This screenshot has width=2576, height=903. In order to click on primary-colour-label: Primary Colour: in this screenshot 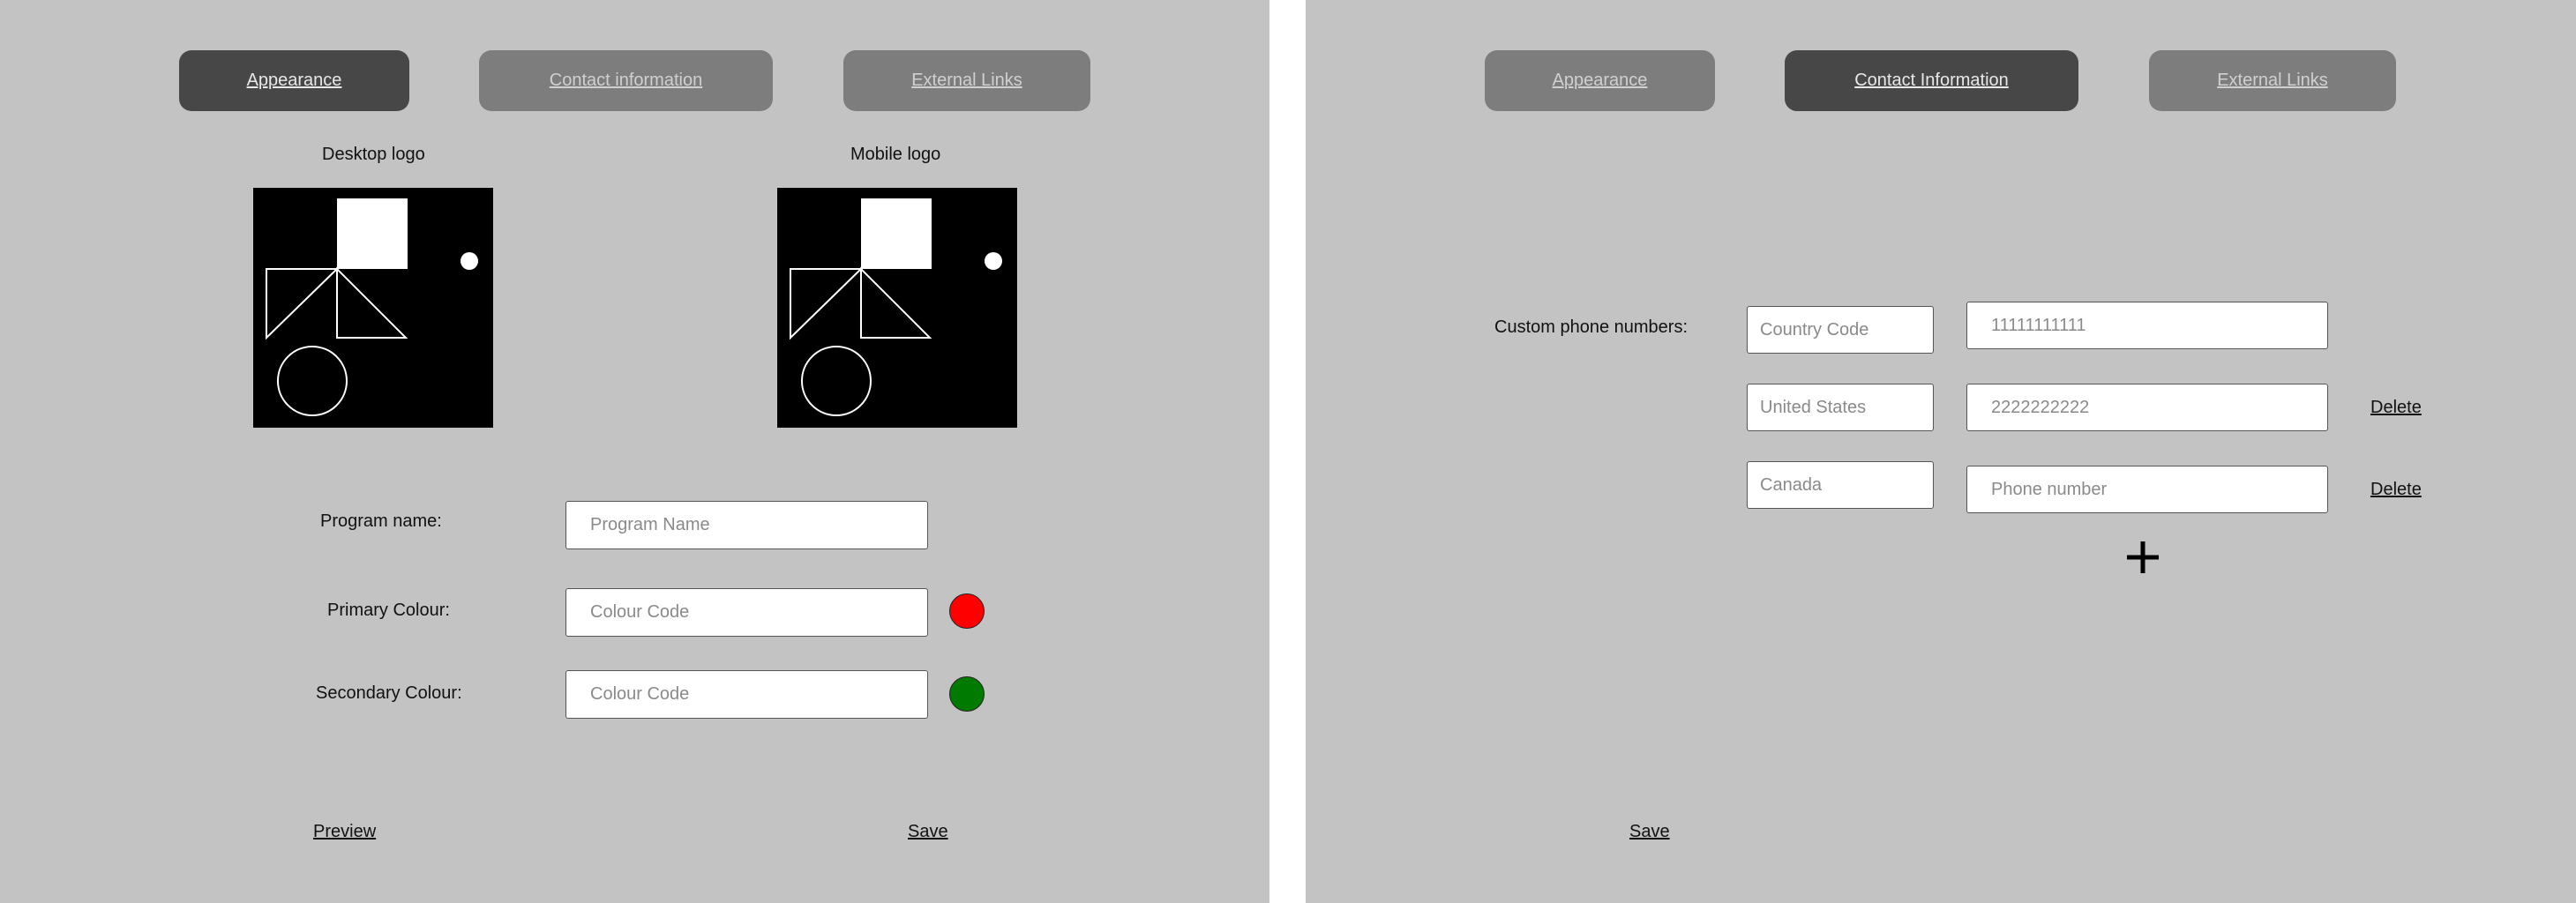, I will do `click(389, 610)`.